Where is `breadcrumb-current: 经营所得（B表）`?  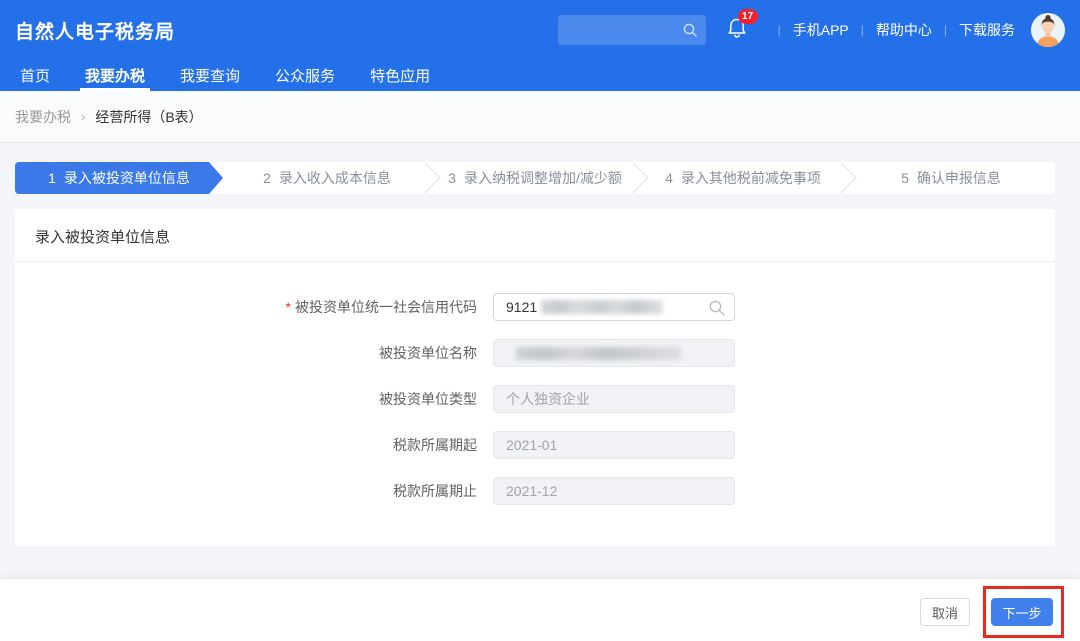
breadcrumb-current: 经营所得（B表） is located at coordinates (149, 116).